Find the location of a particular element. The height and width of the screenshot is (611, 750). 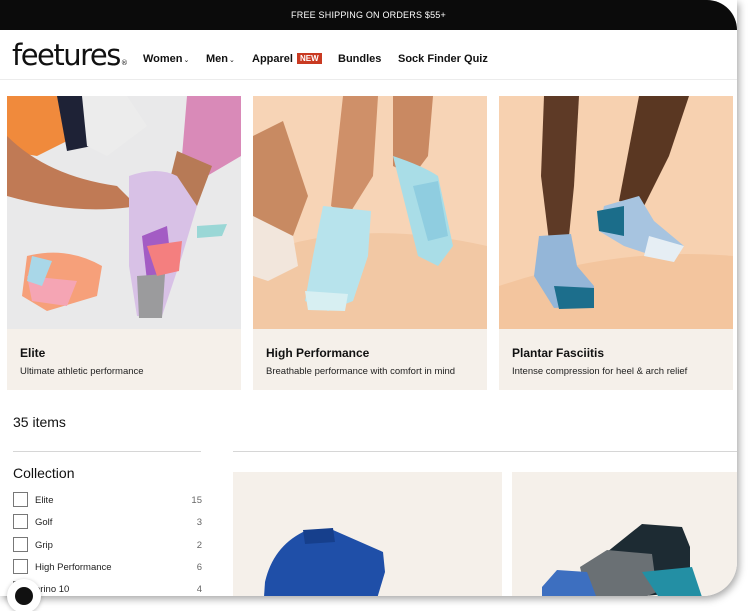

chat-icon is located at coordinates (24, 596).